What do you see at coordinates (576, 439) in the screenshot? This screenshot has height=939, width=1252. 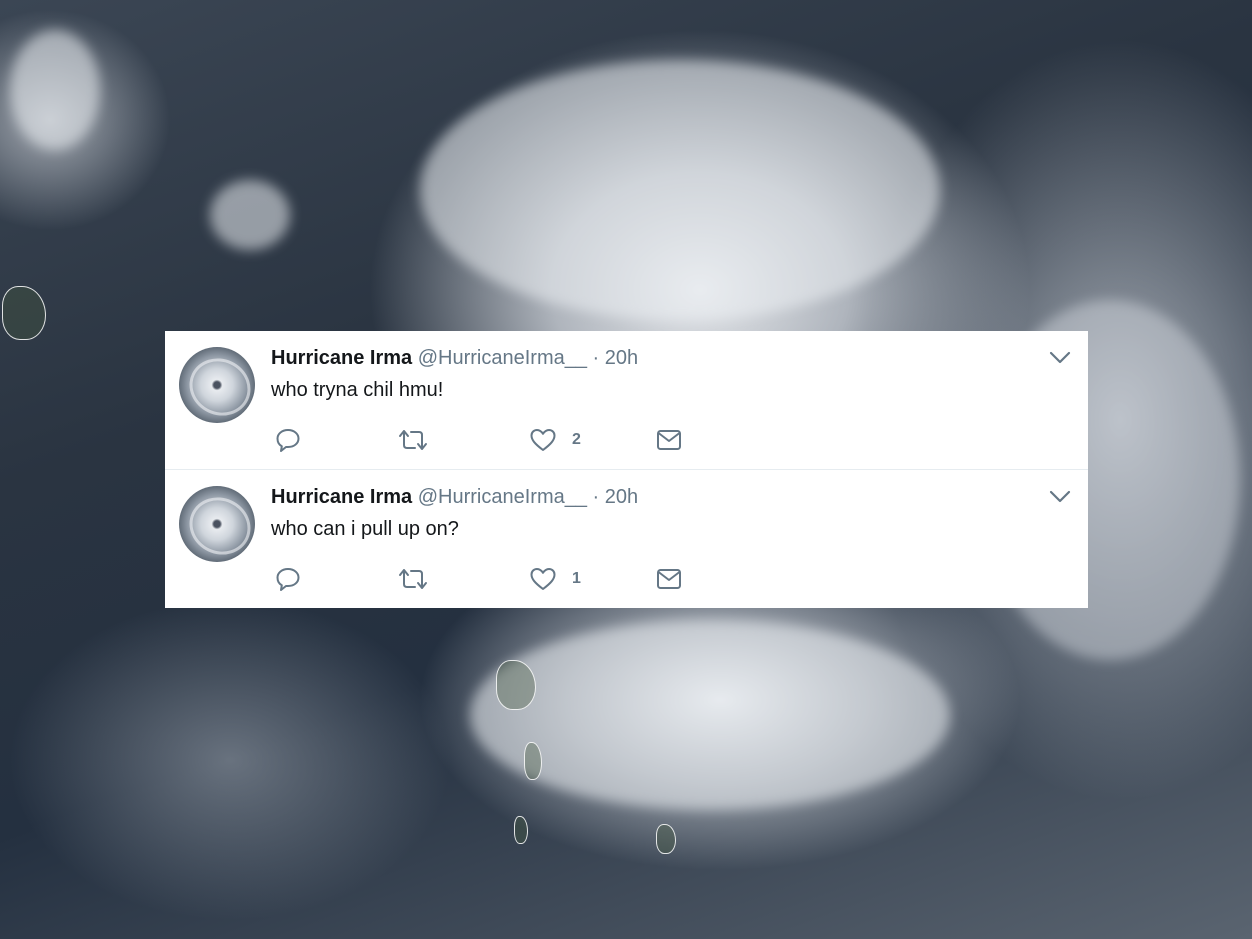 I see `like-count: 2` at bounding box center [576, 439].